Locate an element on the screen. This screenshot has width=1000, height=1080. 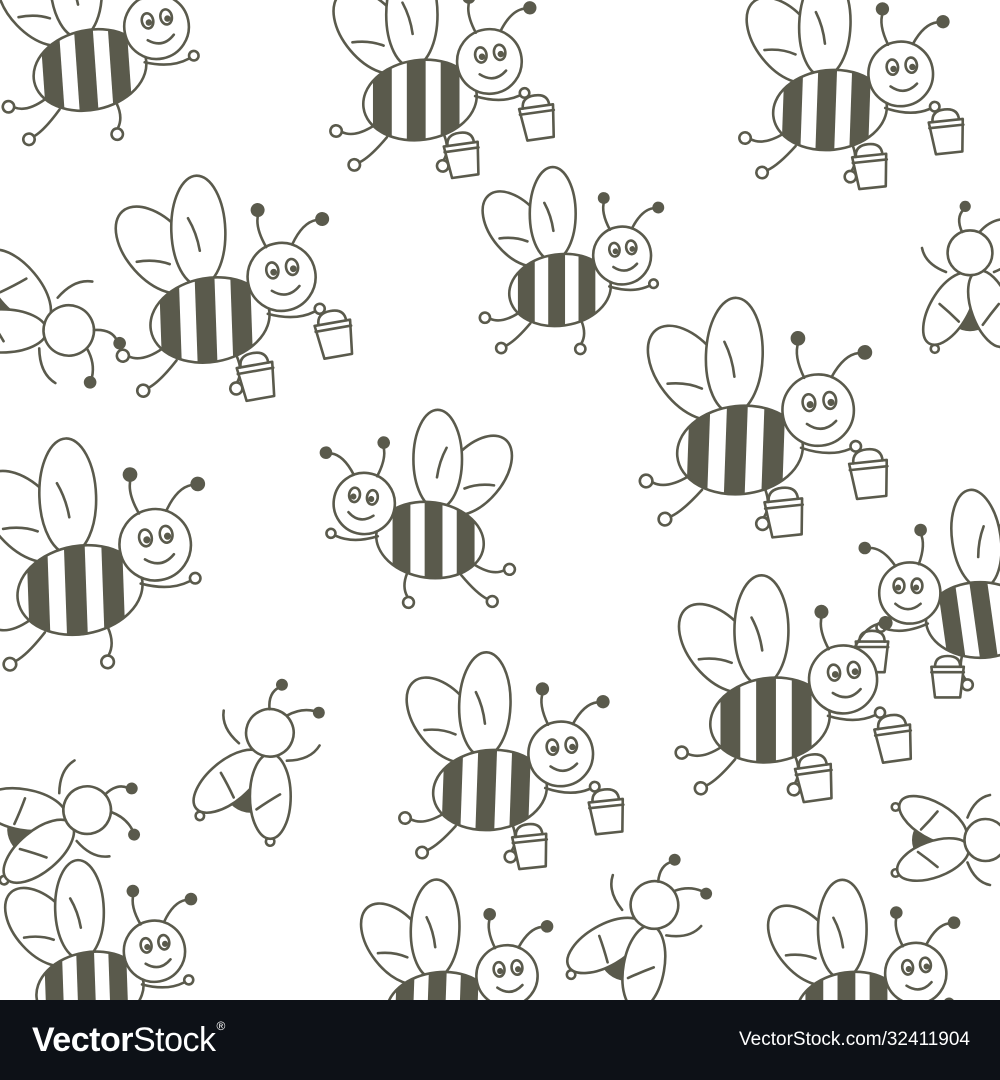
vectorstock-logo: VectorStock® is located at coordinates (129, 1039).